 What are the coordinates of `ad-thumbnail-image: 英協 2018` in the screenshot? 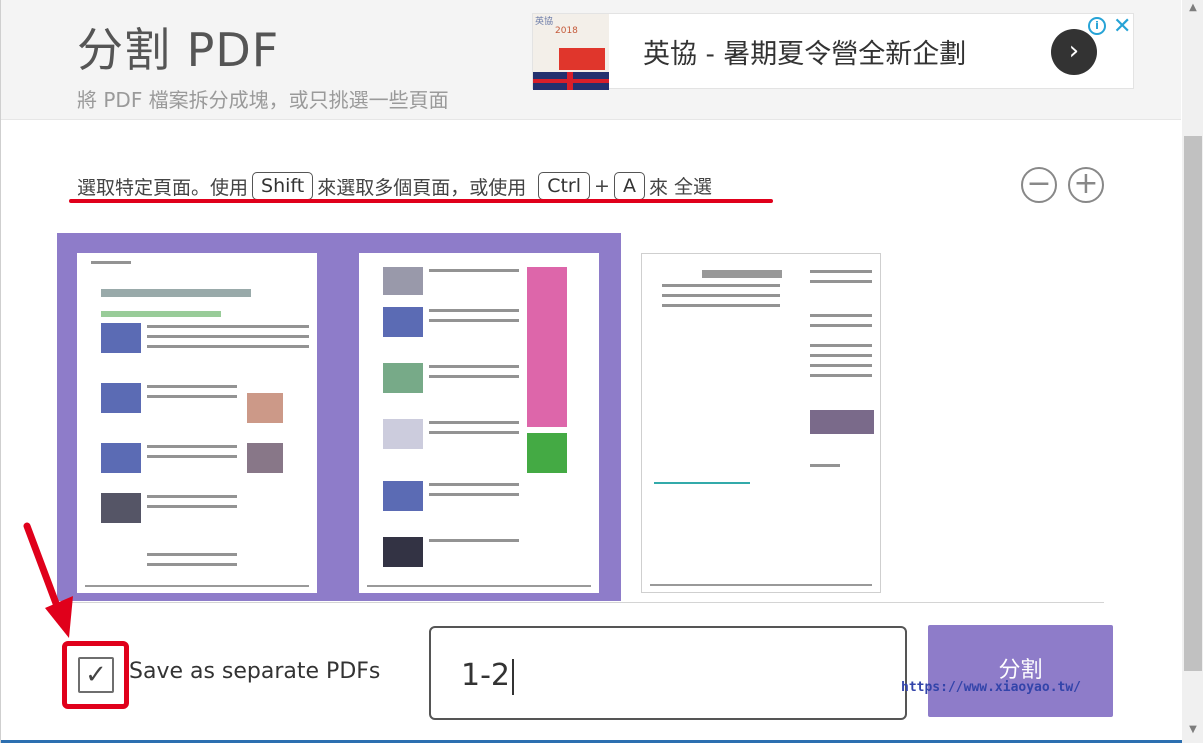 It's located at (571, 52).